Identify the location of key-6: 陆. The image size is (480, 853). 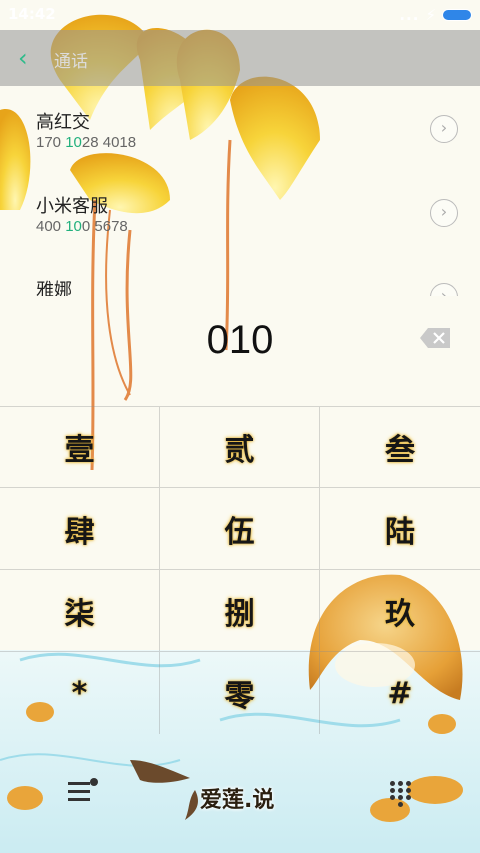
(400, 529).